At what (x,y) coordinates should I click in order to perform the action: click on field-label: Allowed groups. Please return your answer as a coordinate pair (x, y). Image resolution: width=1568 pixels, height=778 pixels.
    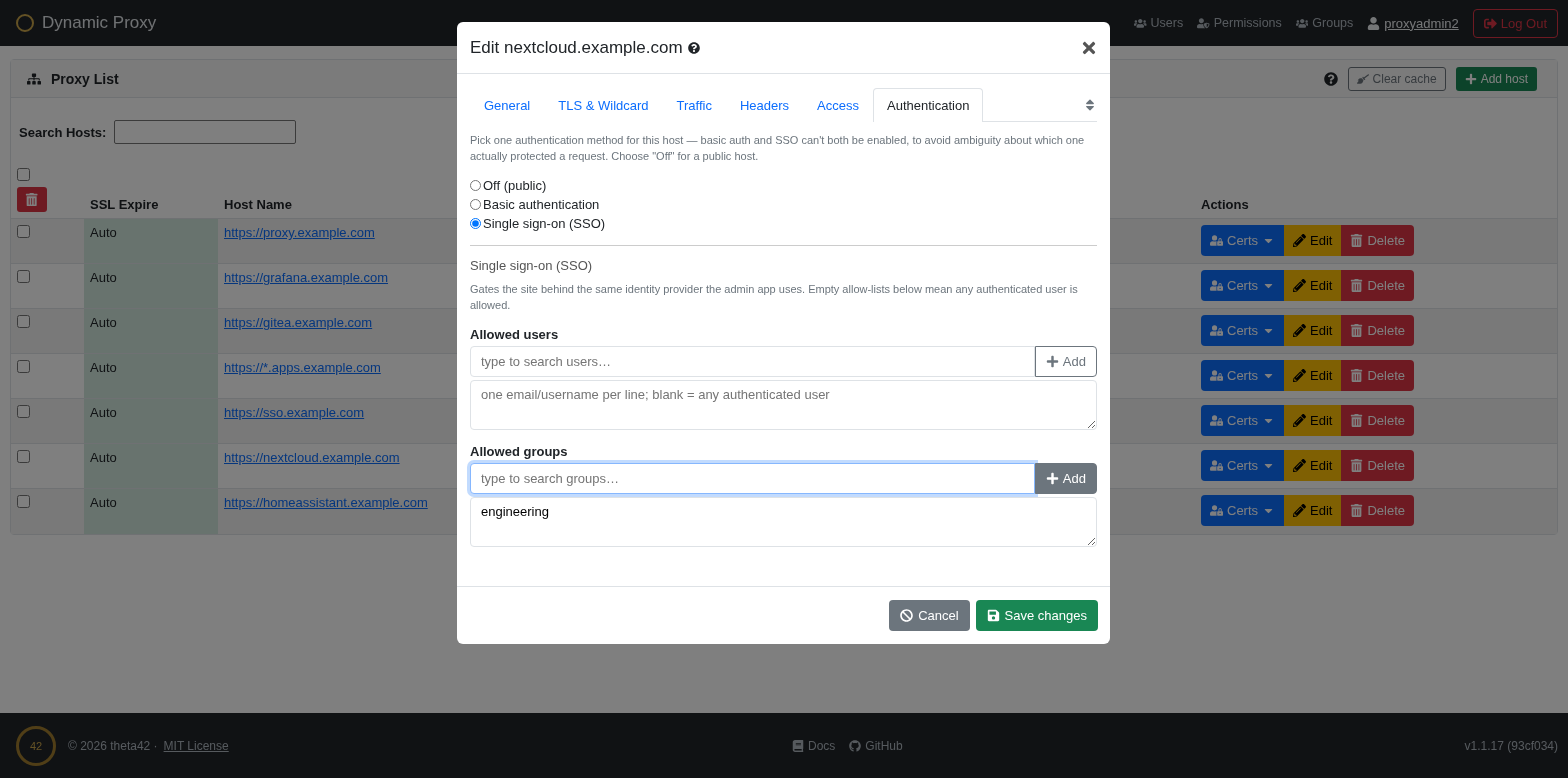
    Looking at the image, I should click on (519, 451).